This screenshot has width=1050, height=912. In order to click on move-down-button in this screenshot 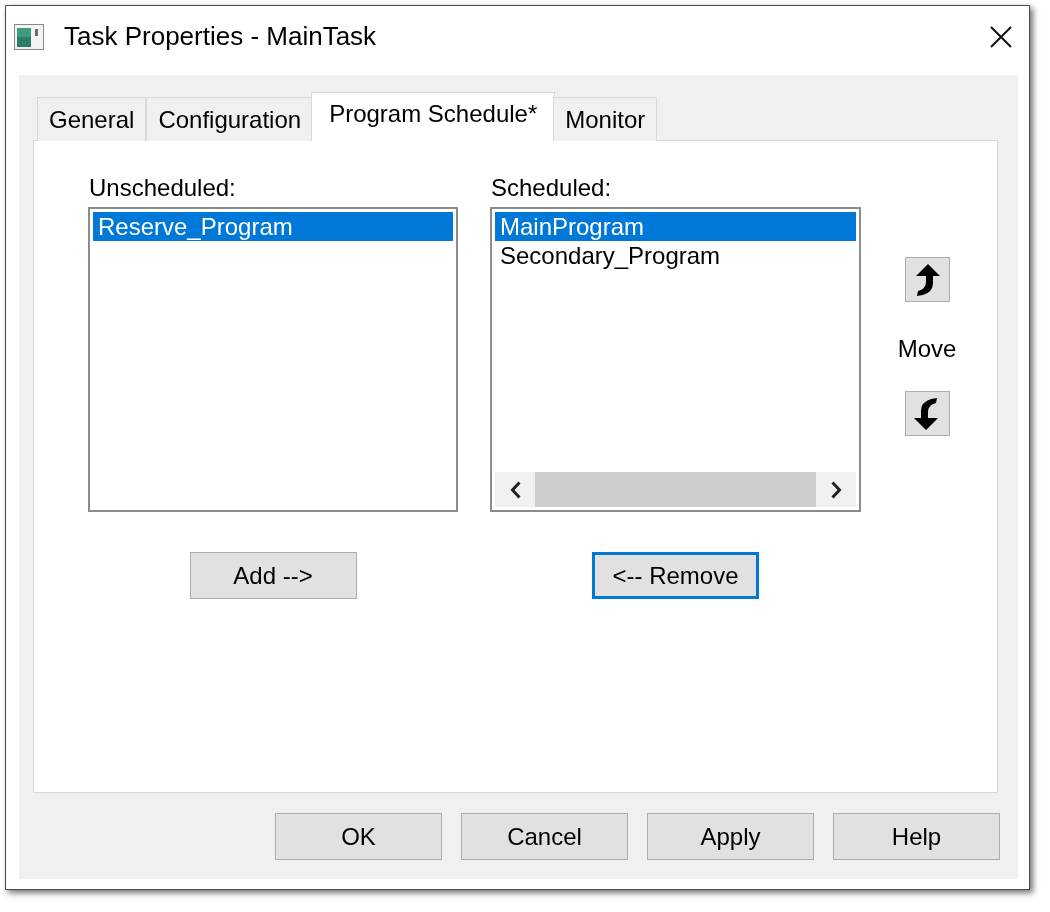, I will do `click(927, 413)`.